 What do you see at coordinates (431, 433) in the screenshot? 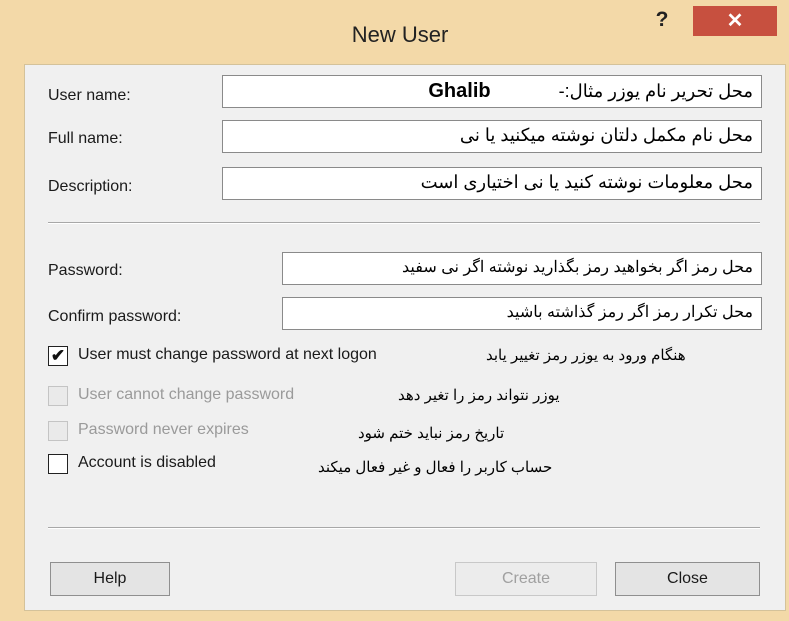
I see `option-password-never-expires-note: تاریخ رمز نباید ختم شود` at bounding box center [431, 433].